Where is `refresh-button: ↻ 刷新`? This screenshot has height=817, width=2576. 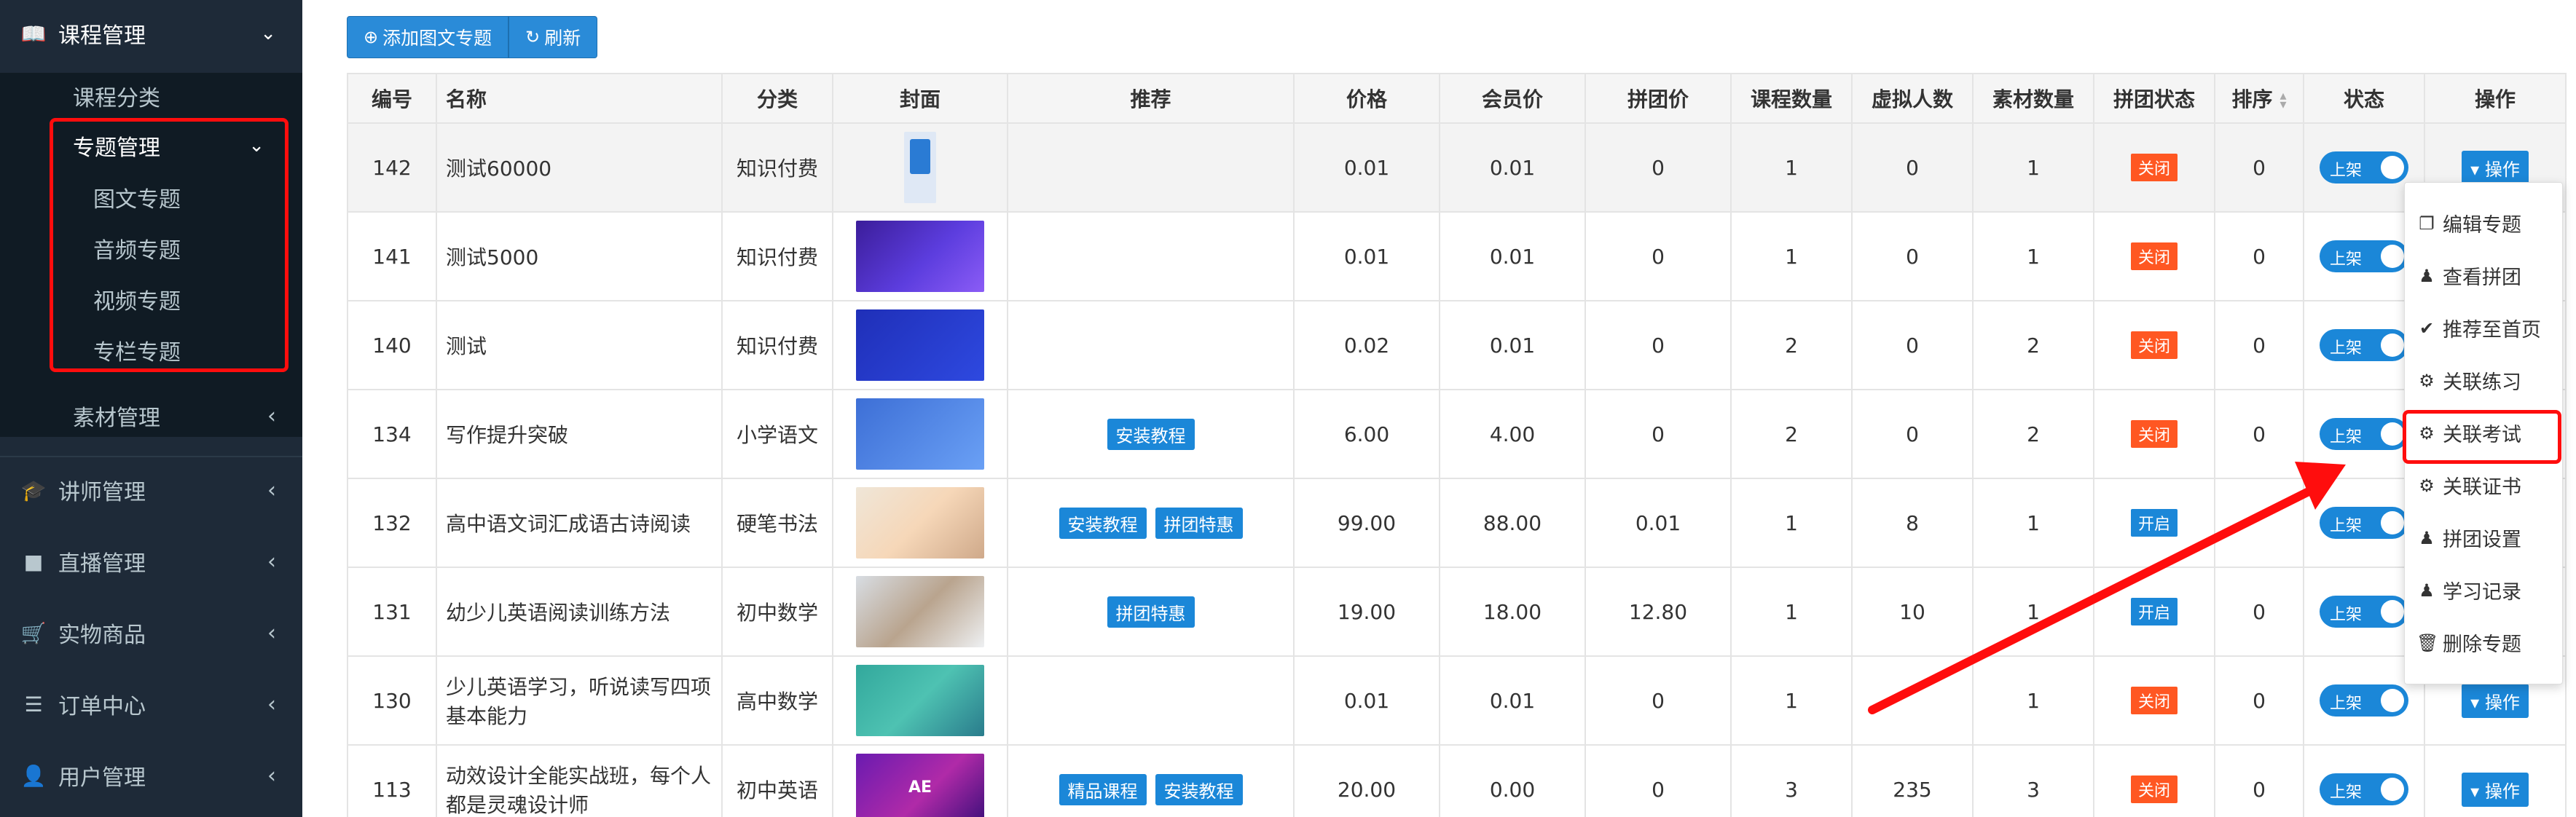
refresh-button: ↻ 刷新 is located at coordinates (553, 37).